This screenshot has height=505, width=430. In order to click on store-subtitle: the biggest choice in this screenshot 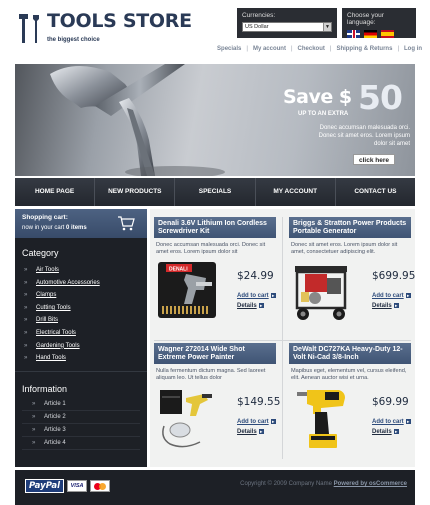, I will do `click(73, 40)`.